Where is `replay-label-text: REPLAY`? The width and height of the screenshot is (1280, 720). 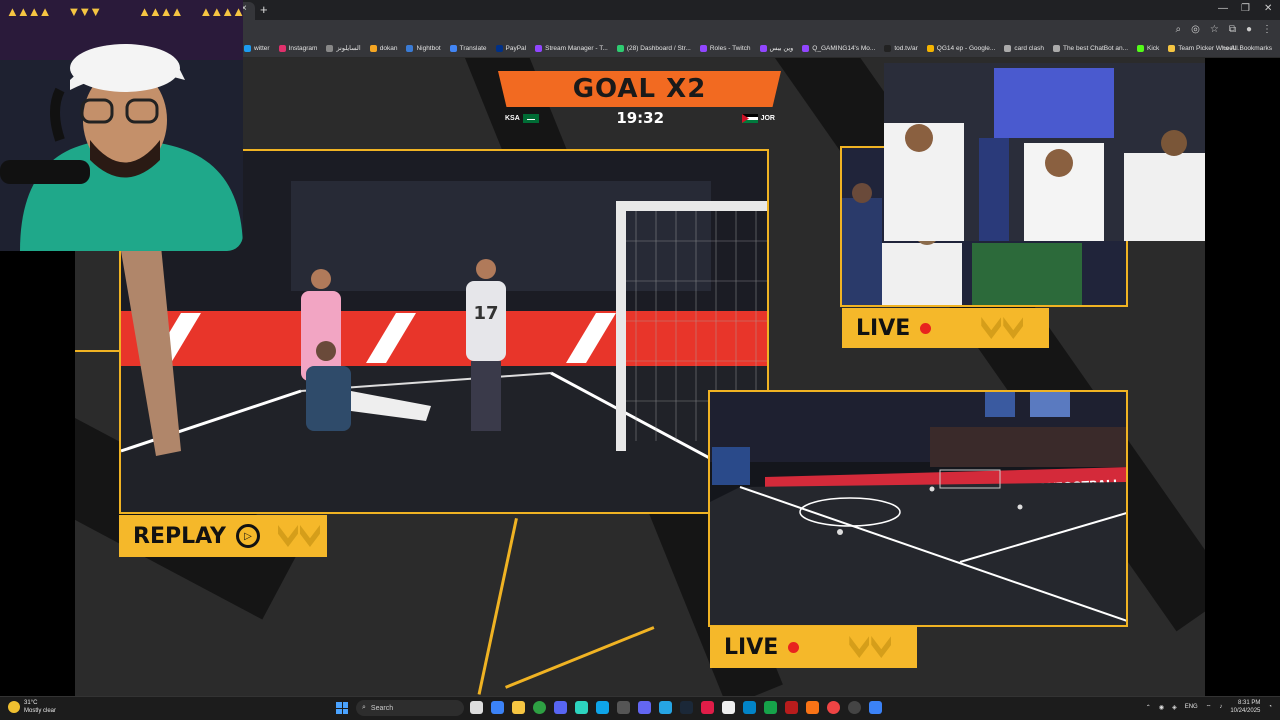
replay-label-text: REPLAY is located at coordinates (179, 536).